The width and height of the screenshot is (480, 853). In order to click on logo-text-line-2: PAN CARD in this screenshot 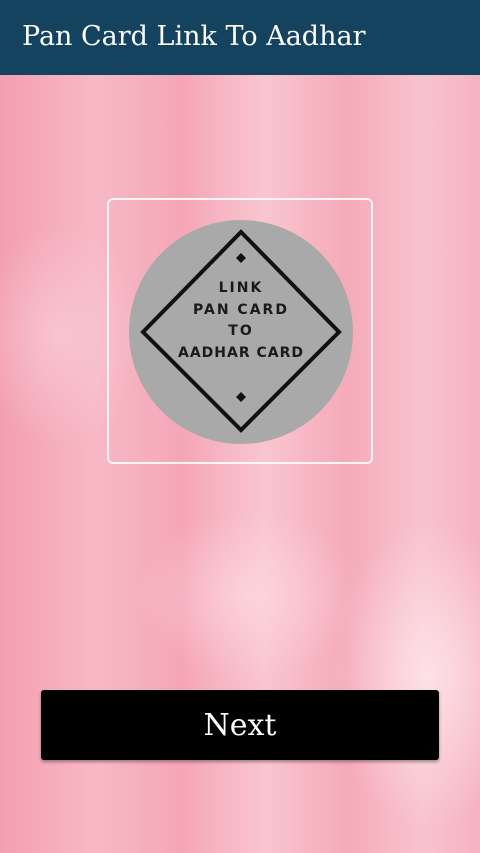, I will do `click(241, 310)`.